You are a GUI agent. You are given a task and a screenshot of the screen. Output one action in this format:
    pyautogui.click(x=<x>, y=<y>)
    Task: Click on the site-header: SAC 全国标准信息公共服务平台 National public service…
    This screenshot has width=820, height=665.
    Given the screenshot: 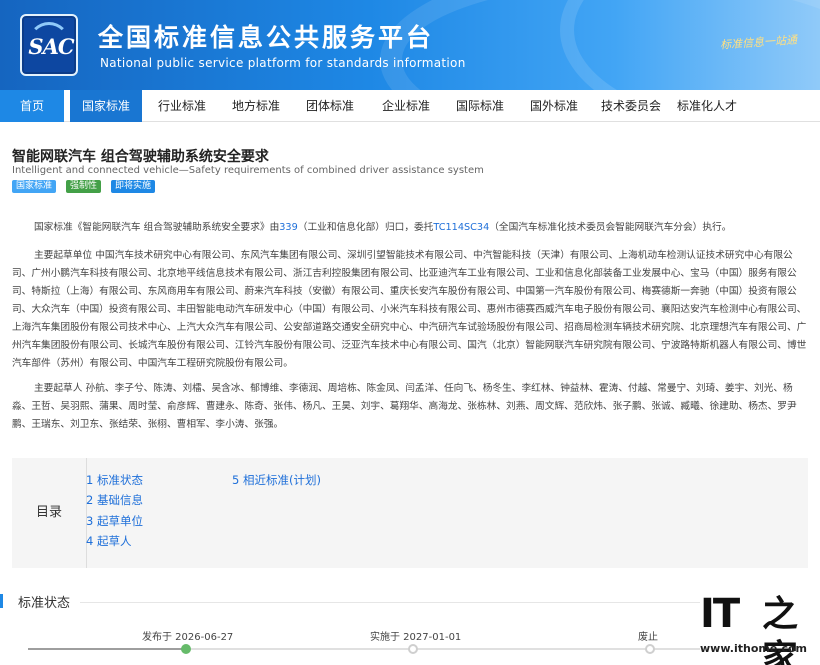 What is the action you would take?
    pyautogui.click(x=410, y=45)
    